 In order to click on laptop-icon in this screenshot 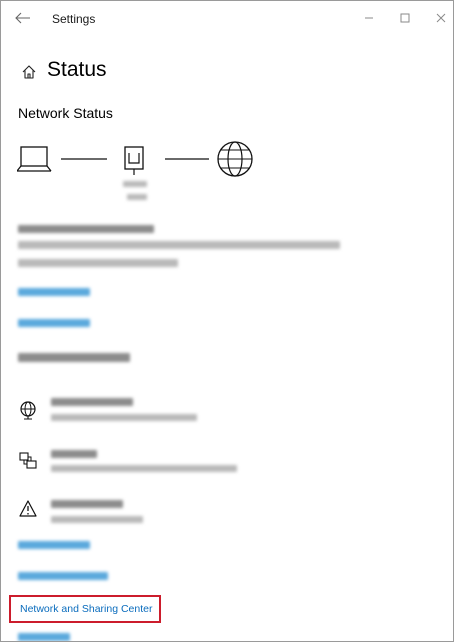, I will do `click(34, 159)`.